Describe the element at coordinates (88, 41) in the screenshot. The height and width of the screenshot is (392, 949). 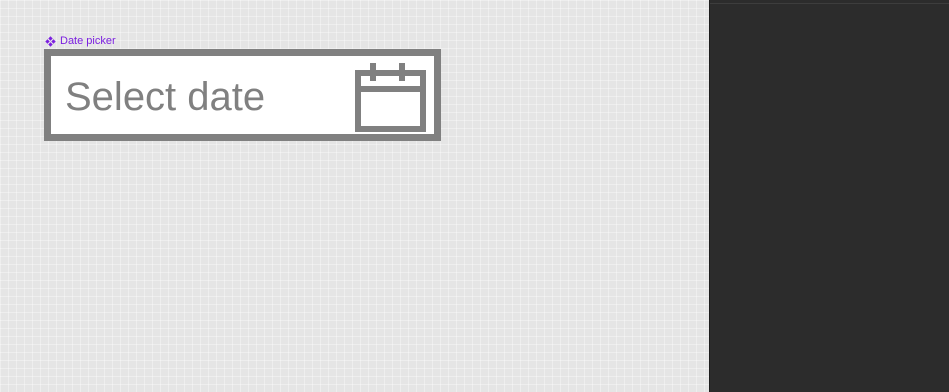
I see `component-label-text: Date picker` at that location.